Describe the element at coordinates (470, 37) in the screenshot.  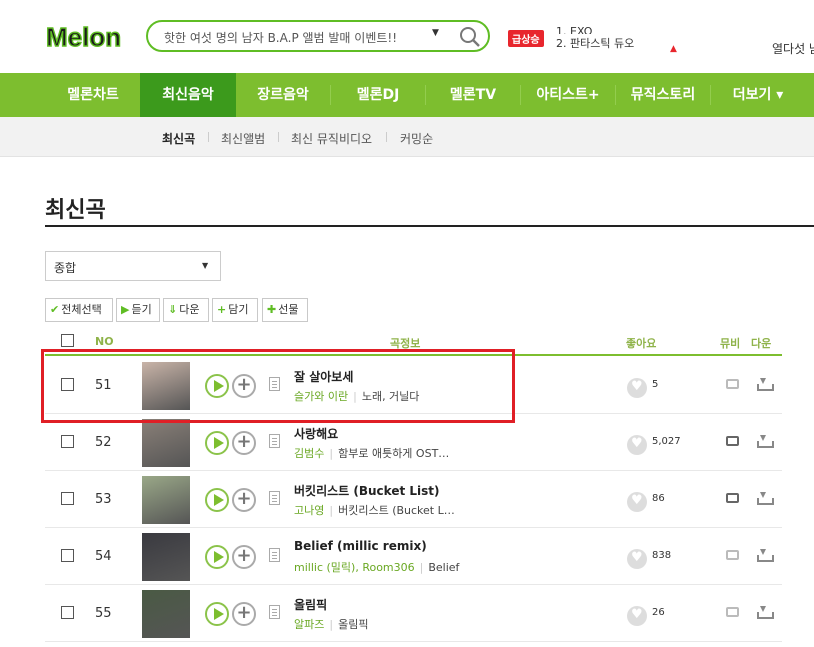
I see `search-icon` at that location.